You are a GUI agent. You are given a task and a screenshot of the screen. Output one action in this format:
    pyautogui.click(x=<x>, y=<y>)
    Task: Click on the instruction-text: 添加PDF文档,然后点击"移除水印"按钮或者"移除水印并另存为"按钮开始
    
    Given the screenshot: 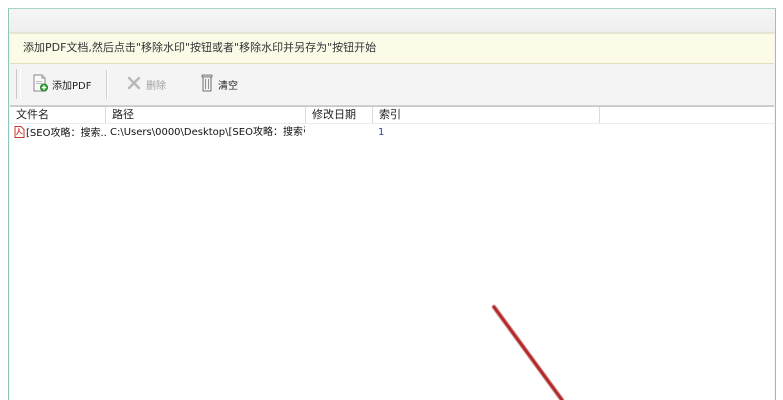 What is the action you would take?
    pyautogui.click(x=200, y=47)
    